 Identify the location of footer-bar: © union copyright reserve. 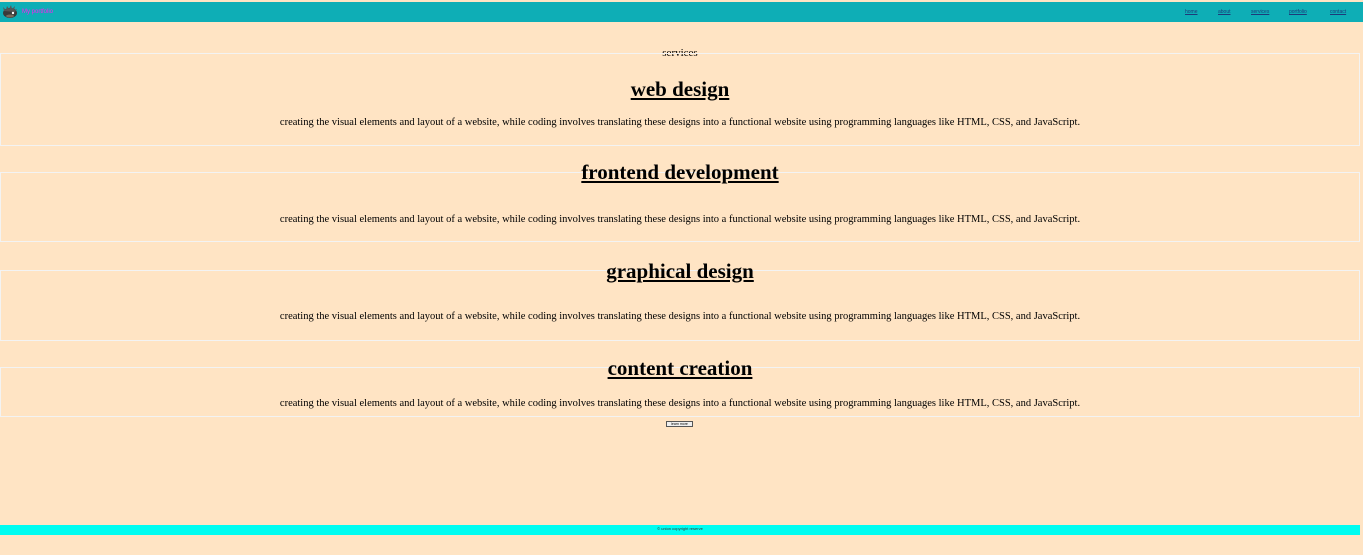
(680, 530).